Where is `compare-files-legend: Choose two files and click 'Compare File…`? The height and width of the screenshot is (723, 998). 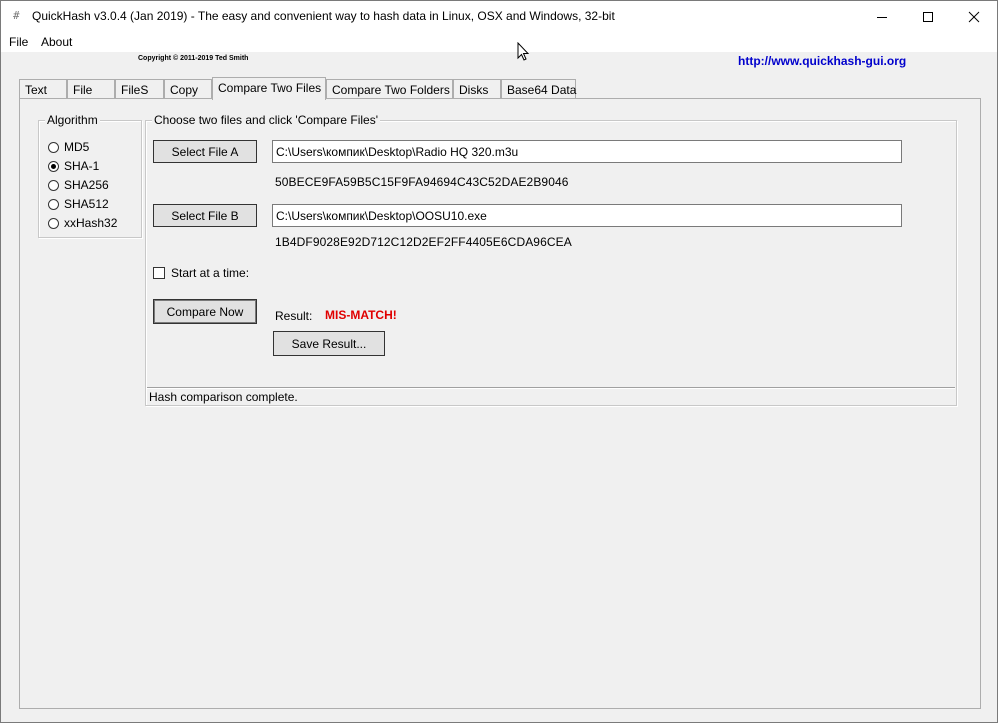
compare-files-legend: Choose two files and click 'Compare File… is located at coordinates (266, 120).